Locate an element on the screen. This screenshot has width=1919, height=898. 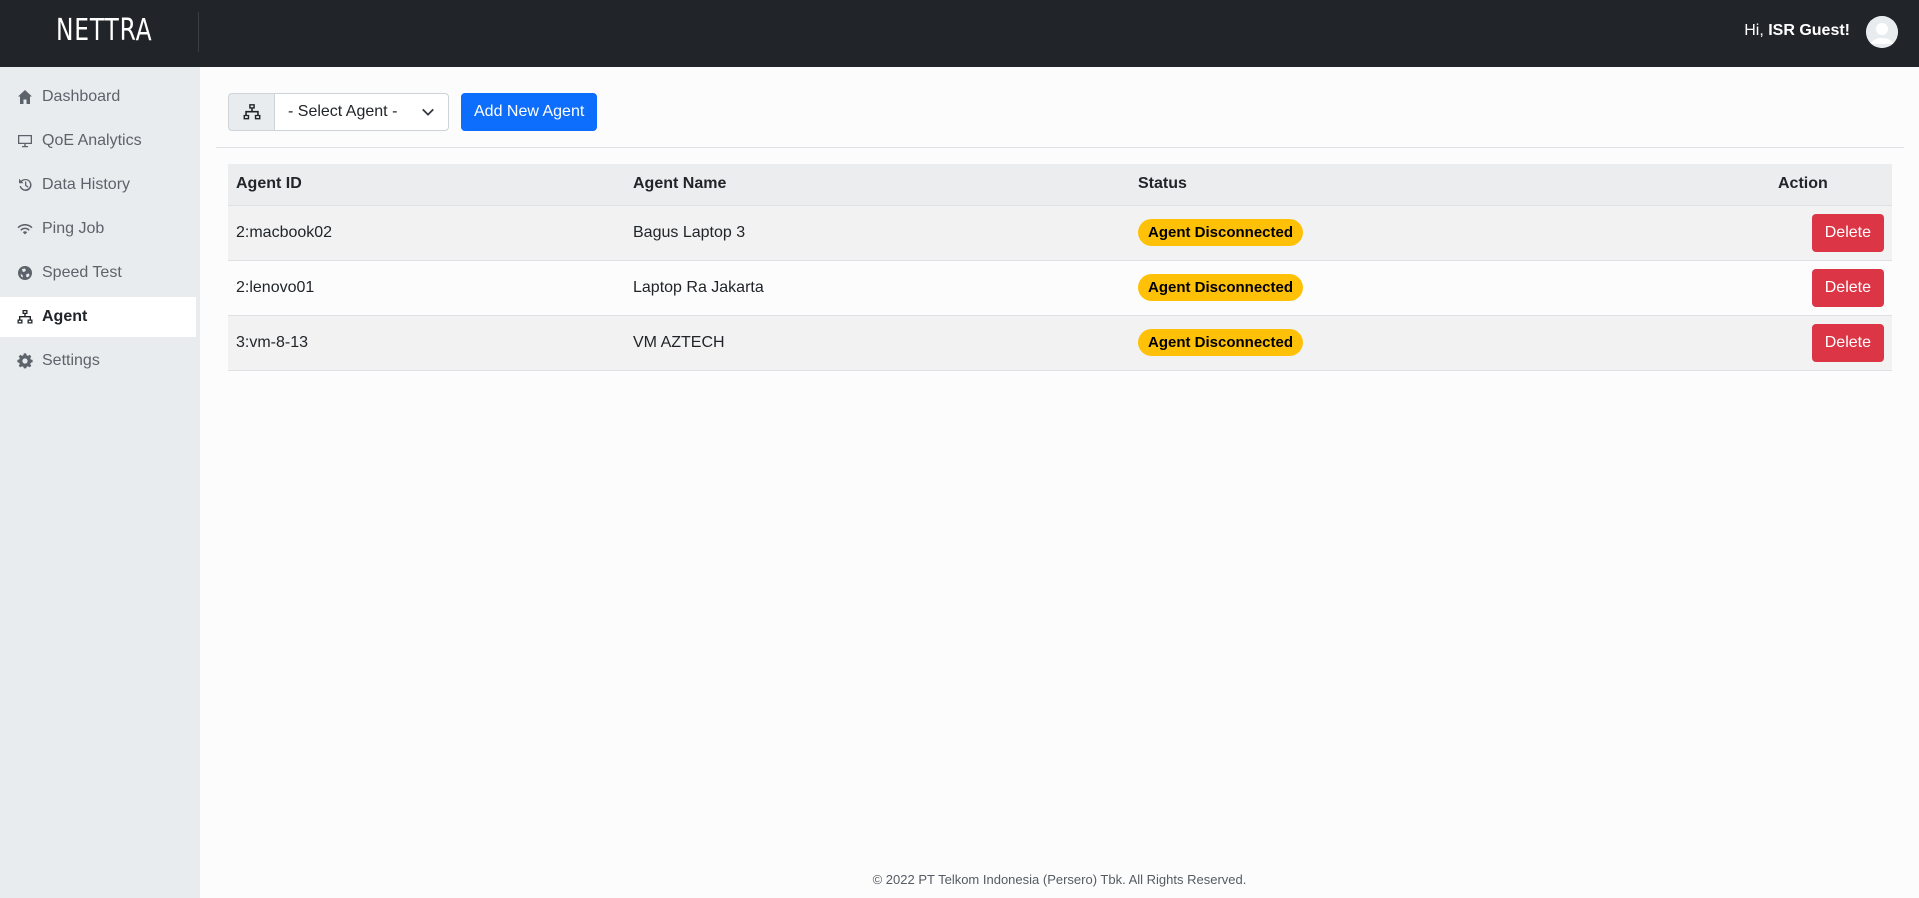
agent-name-cell: VM AZTECH is located at coordinates (877, 343).